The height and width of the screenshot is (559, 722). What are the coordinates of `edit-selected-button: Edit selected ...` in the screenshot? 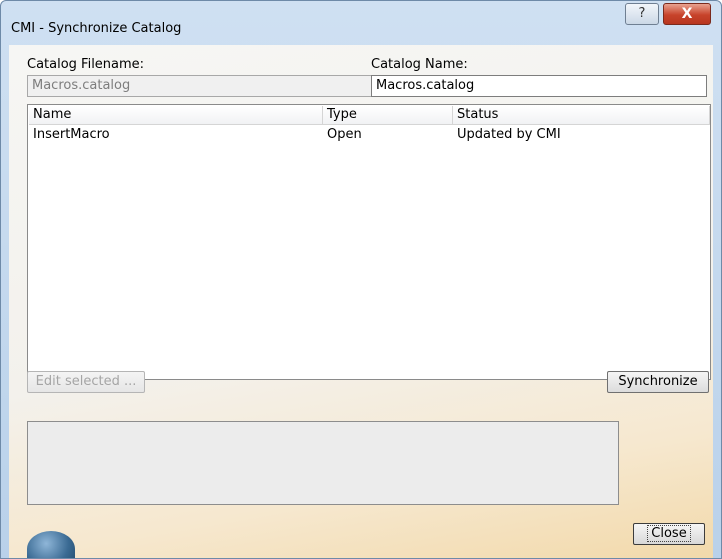 It's located at (86, 382).